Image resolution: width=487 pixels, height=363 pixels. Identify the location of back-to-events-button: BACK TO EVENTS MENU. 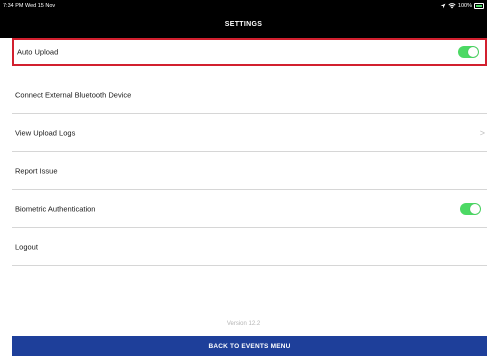
(249, 346).